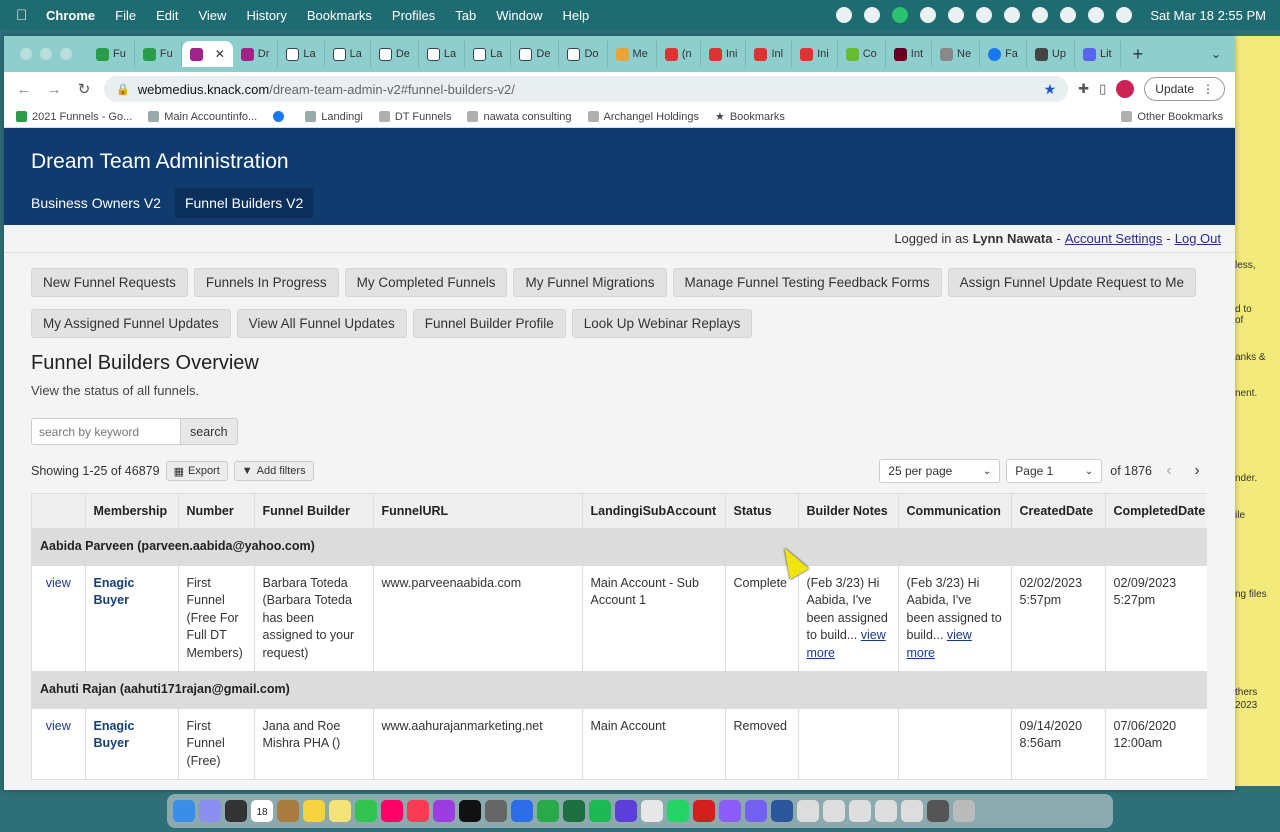 This screenshot has height=832, width=1280. I want to click on browser-tab: Int, so click(909, 54).